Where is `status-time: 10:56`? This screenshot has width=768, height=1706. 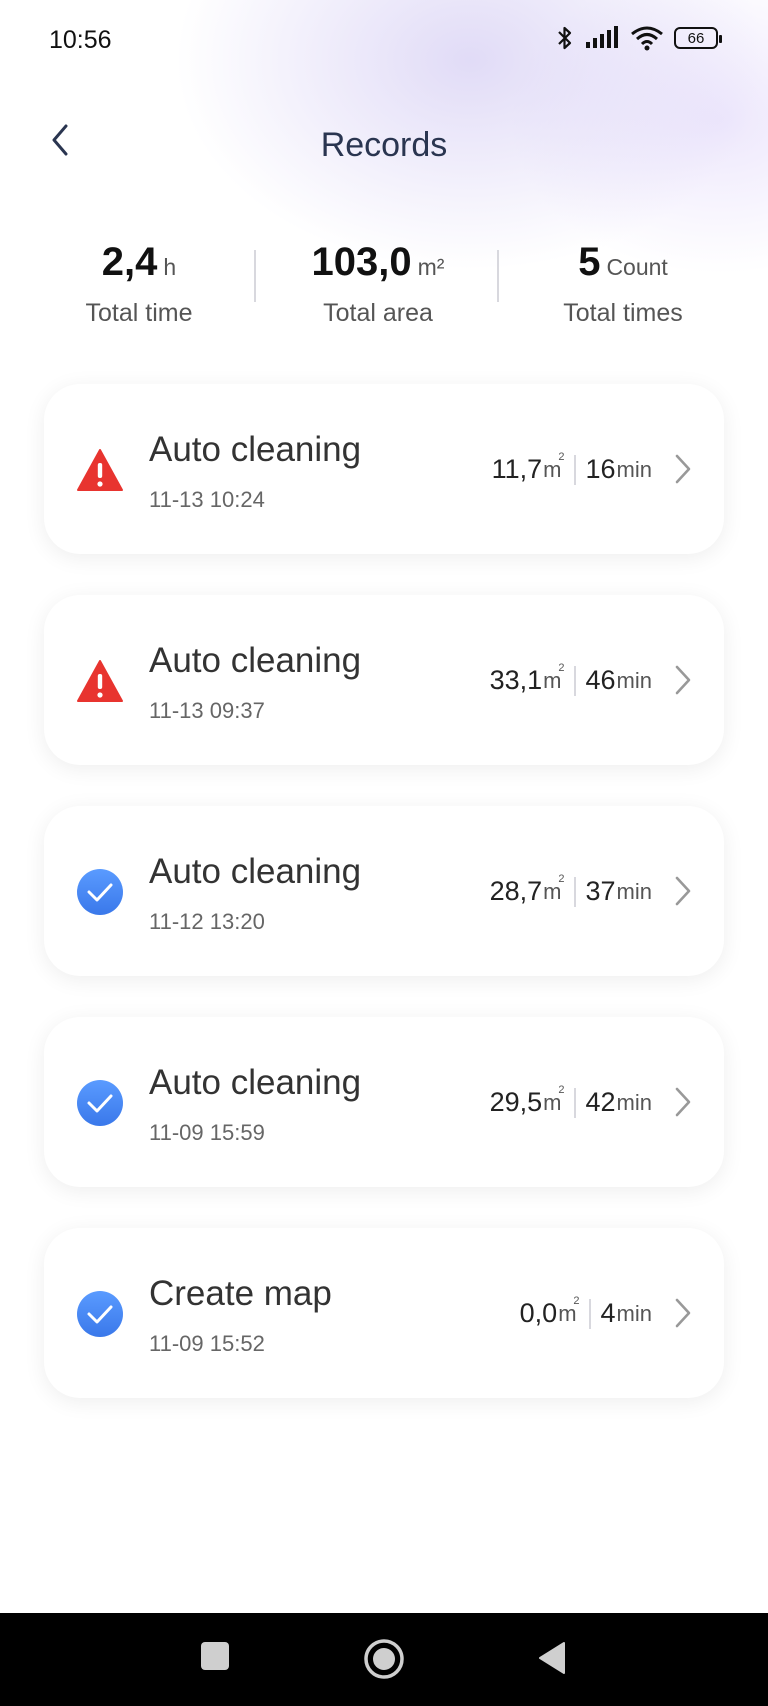
status-time: 10:56 is located at coordinates (80, 40).